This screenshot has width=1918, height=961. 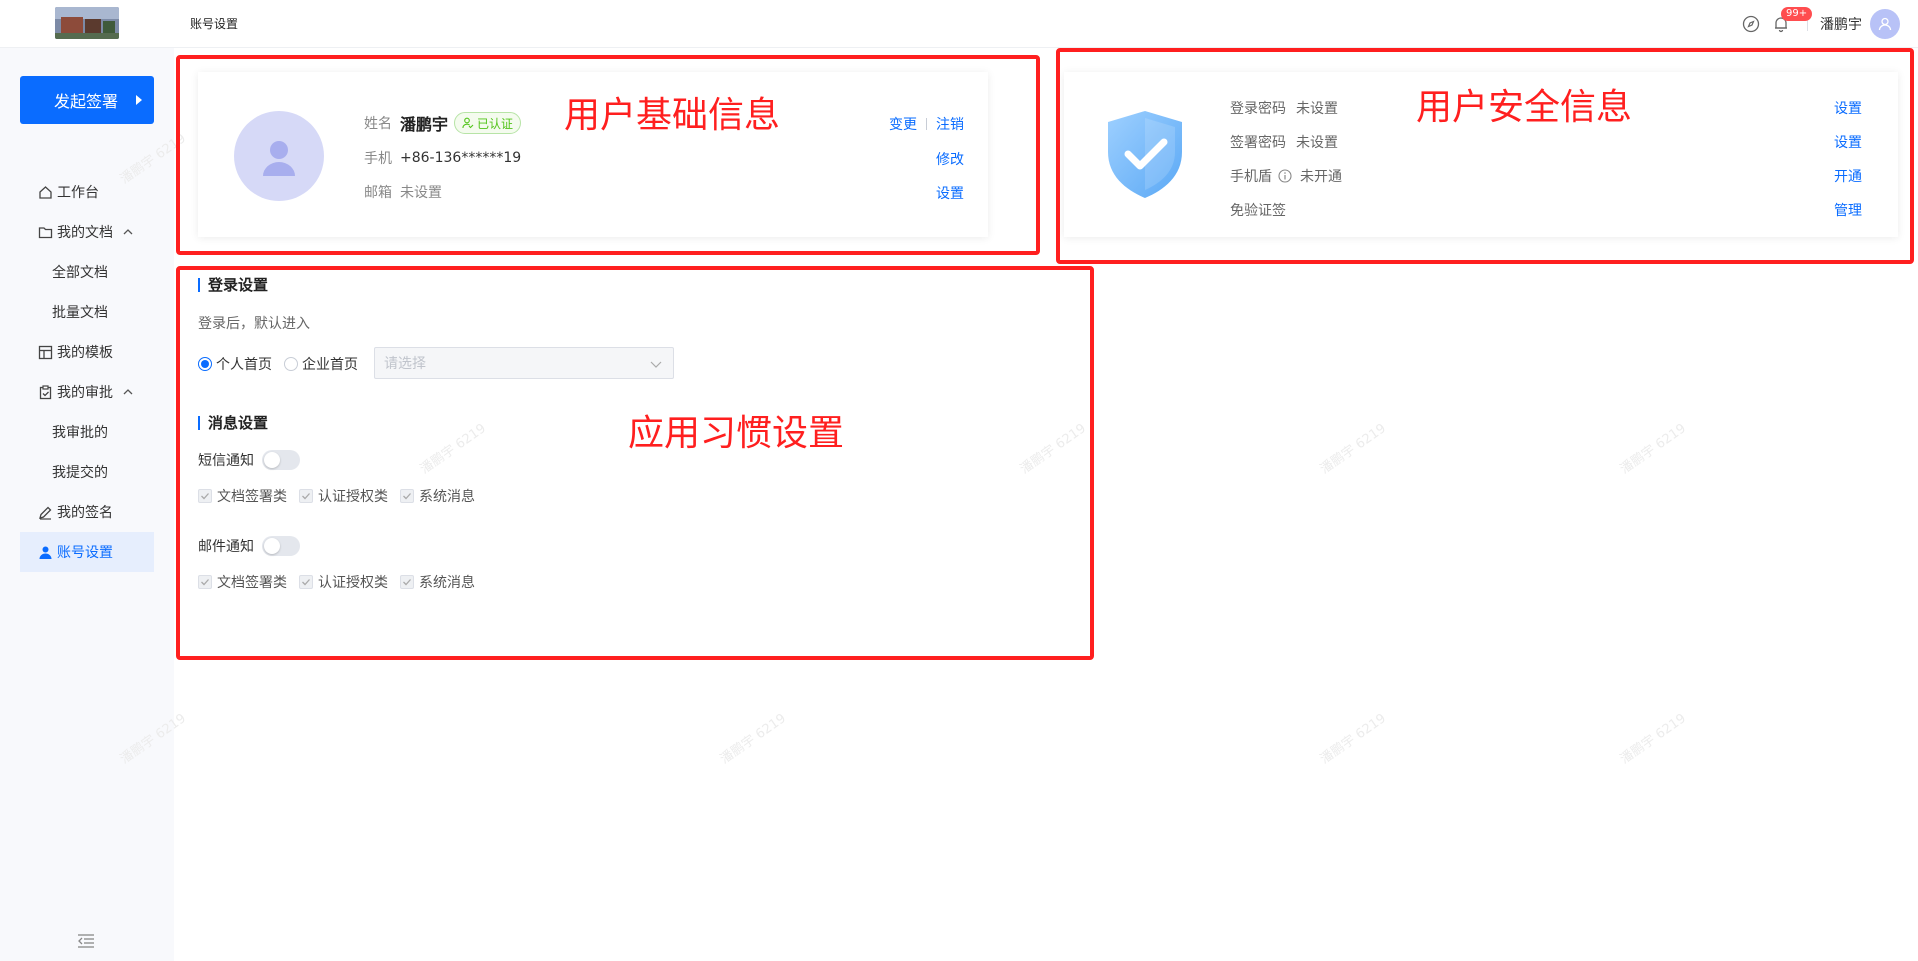 I want to click on sidebar-item-workbench: 工作台, so click(x=87, y=192).